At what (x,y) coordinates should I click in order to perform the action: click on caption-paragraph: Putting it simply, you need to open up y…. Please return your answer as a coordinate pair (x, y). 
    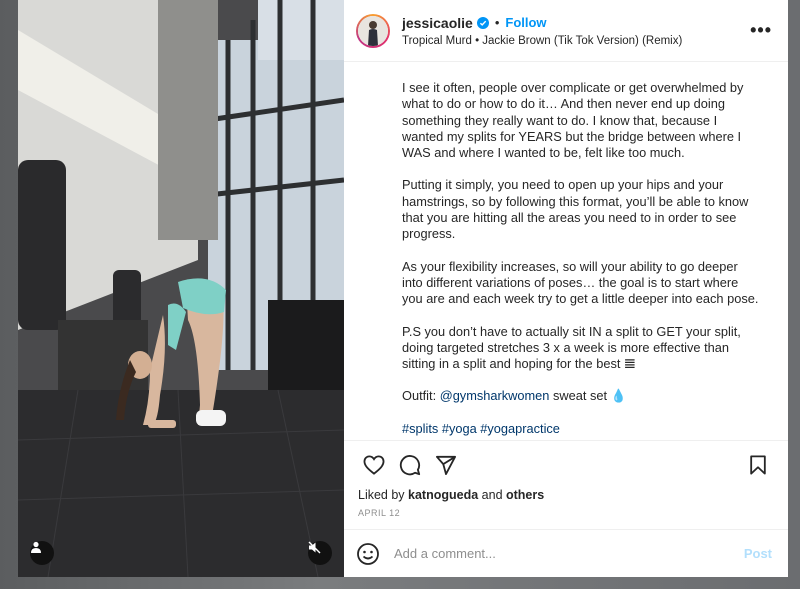
    Looking at the image, I should click on (575, 209).